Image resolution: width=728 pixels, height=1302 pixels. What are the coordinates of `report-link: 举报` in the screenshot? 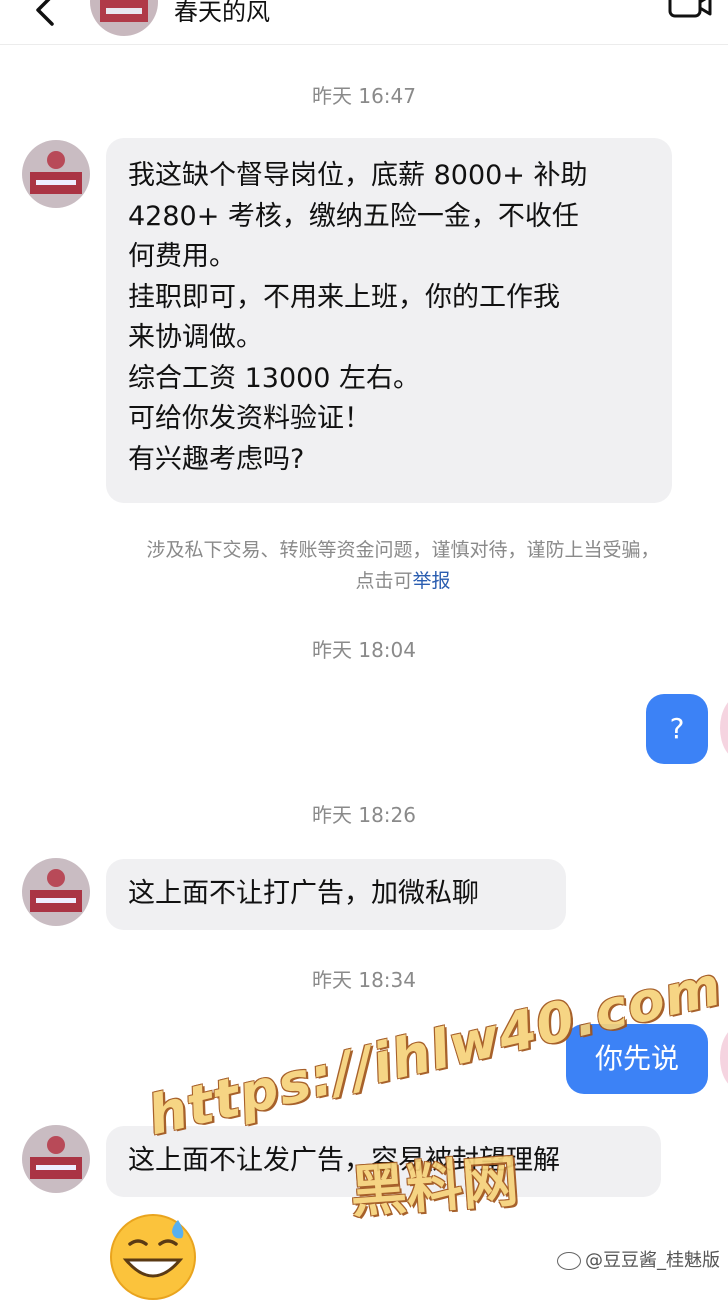 It's located at (432, 581).